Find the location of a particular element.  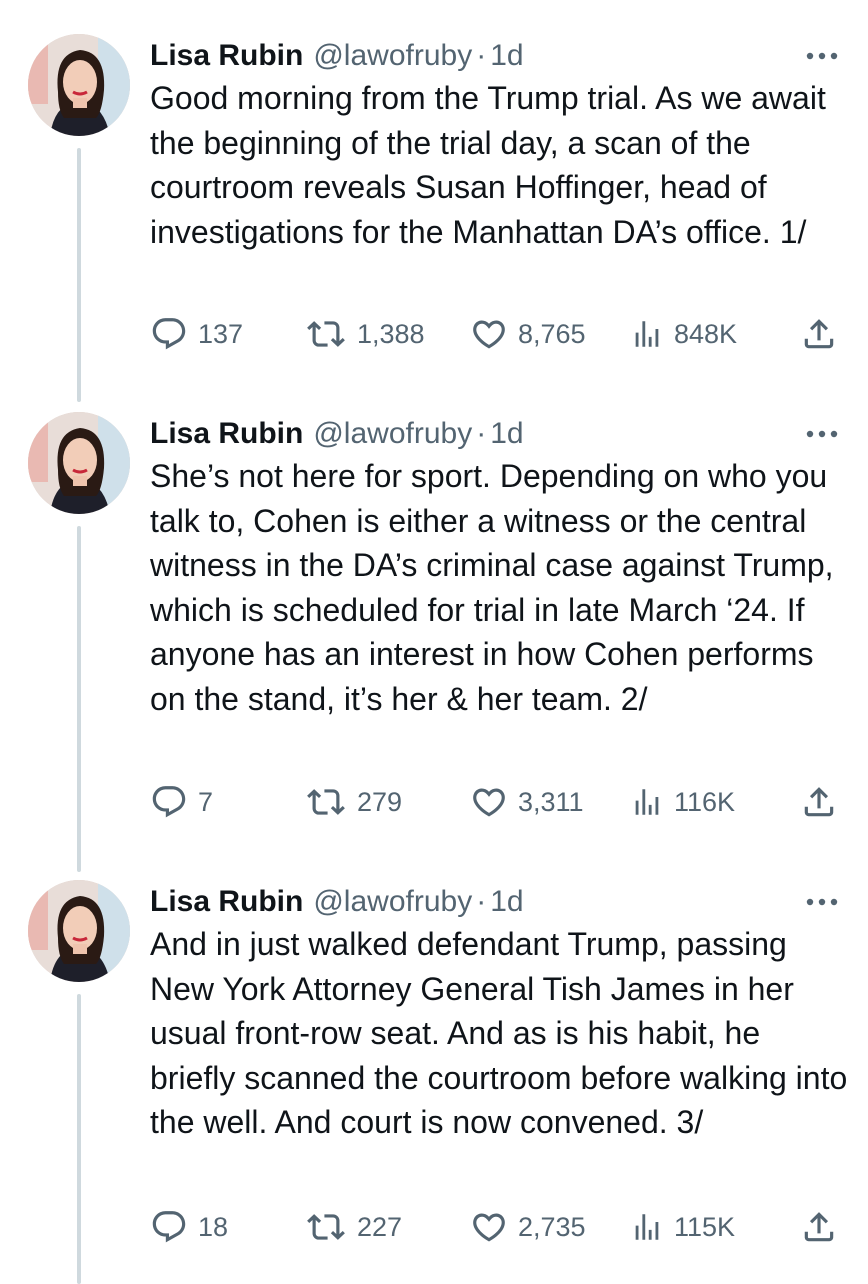

views-button: 115K is located at coordinates (682, 1227).